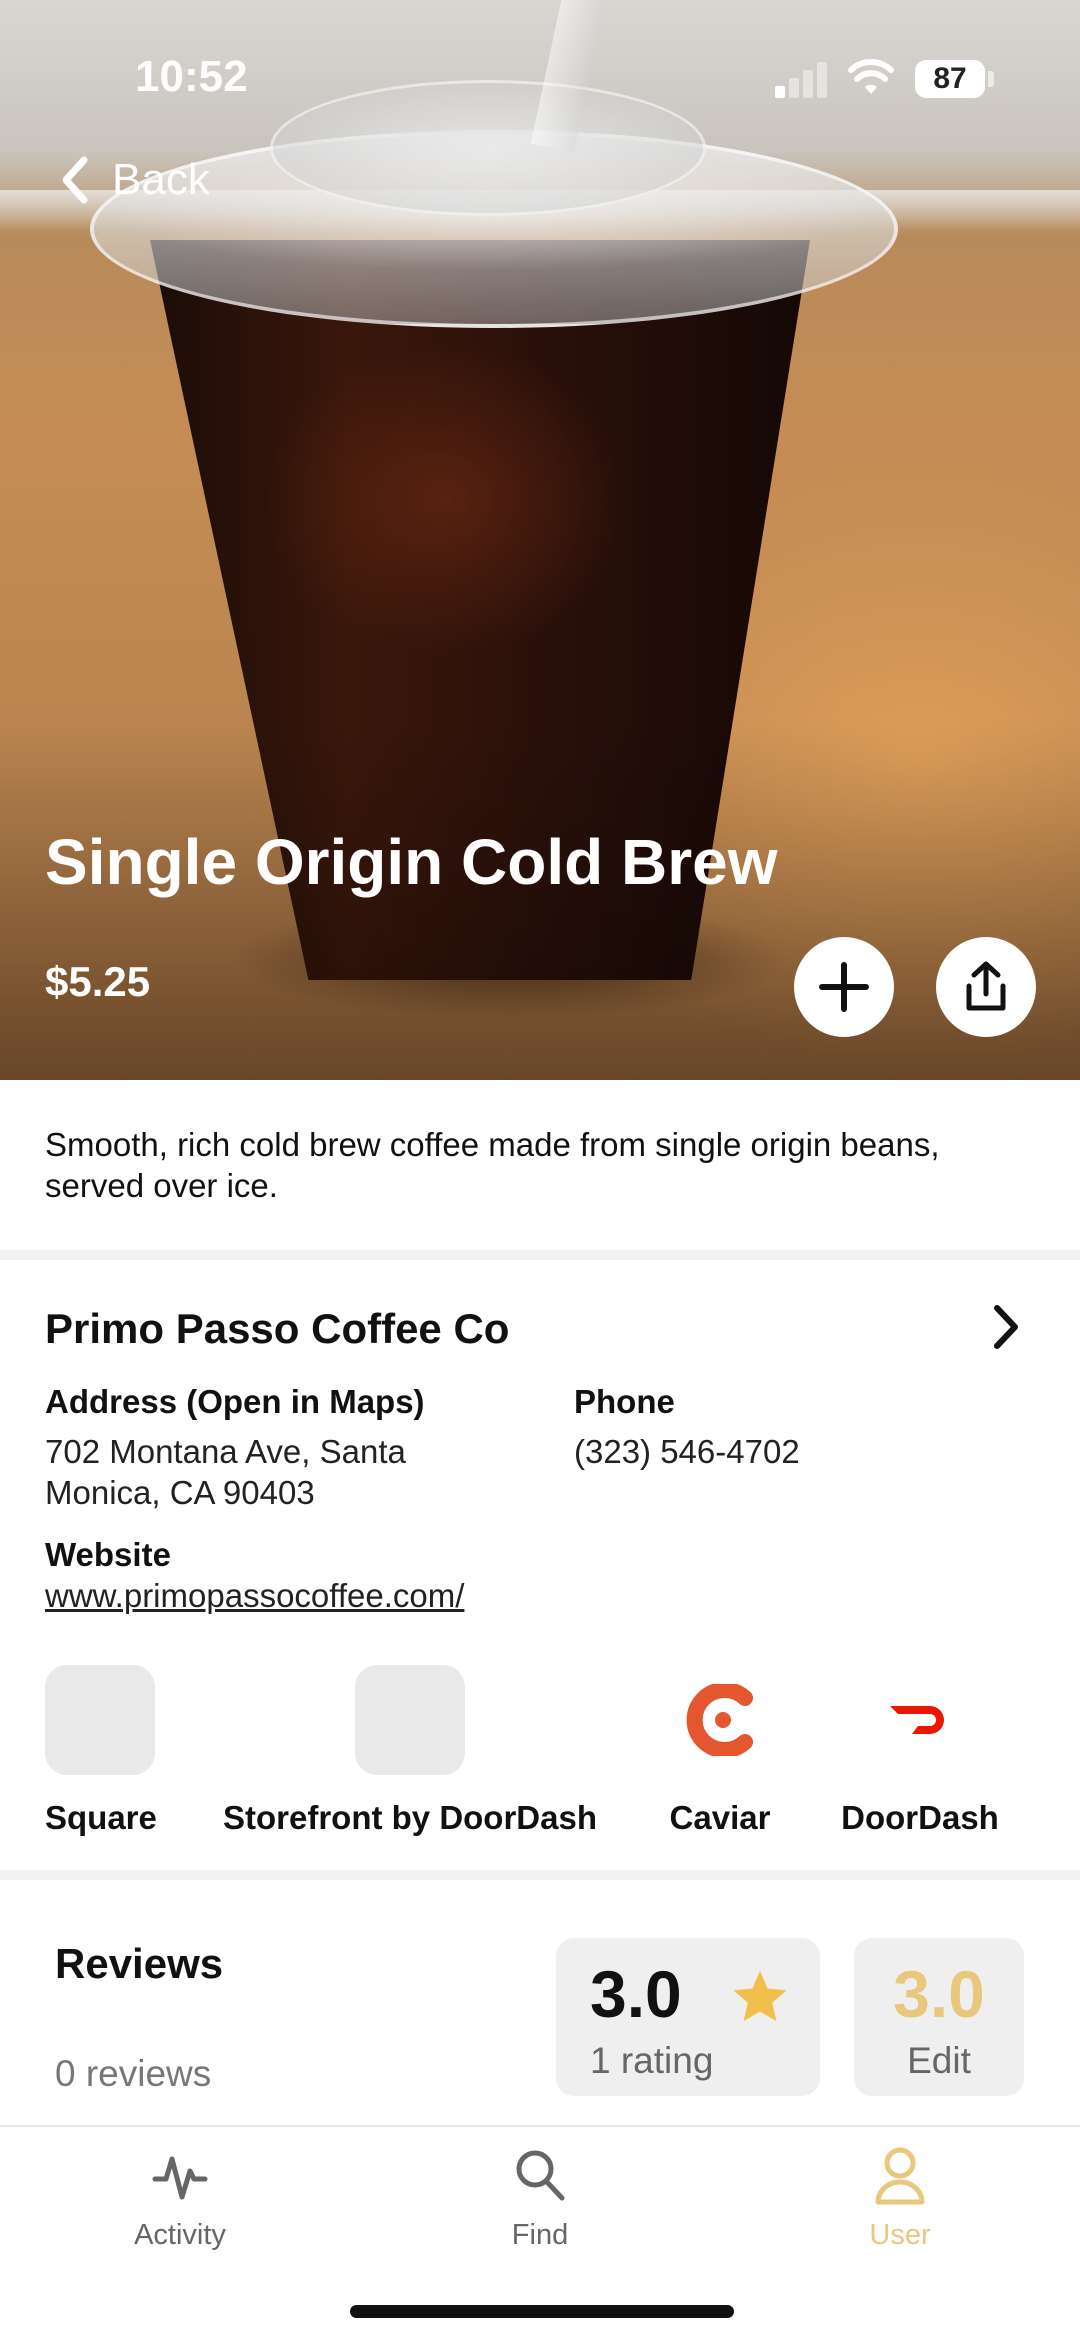 The height and width of the screenshot is (2343, 1080). Describe the element at coordinates (939, 2060) in the screenshot. I see `edit-label: Edit` at that location.